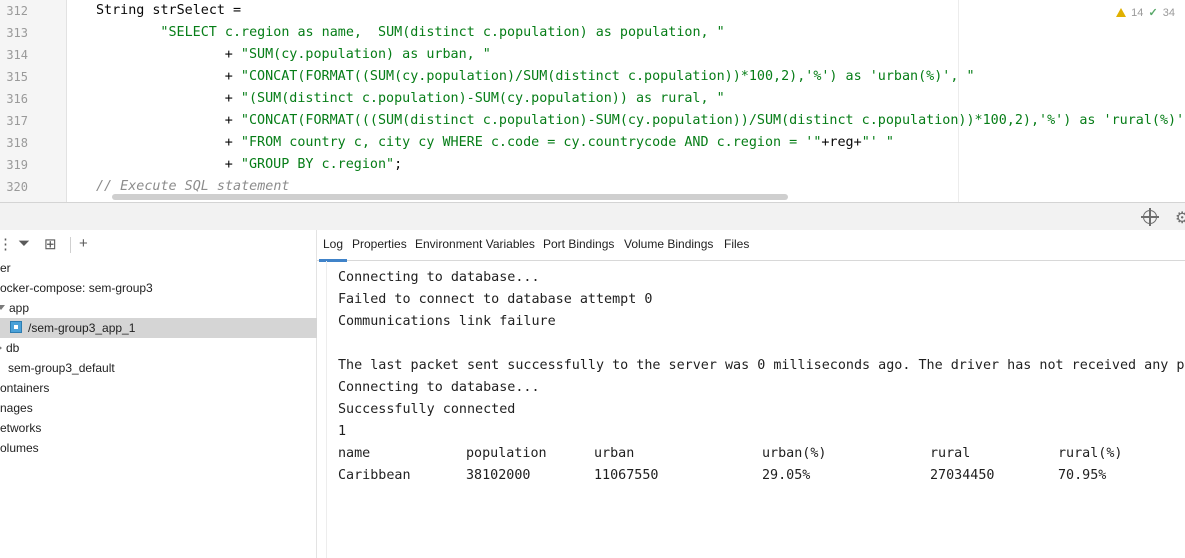  I want to click on tree-item-label: olumes, so click(19, 448).